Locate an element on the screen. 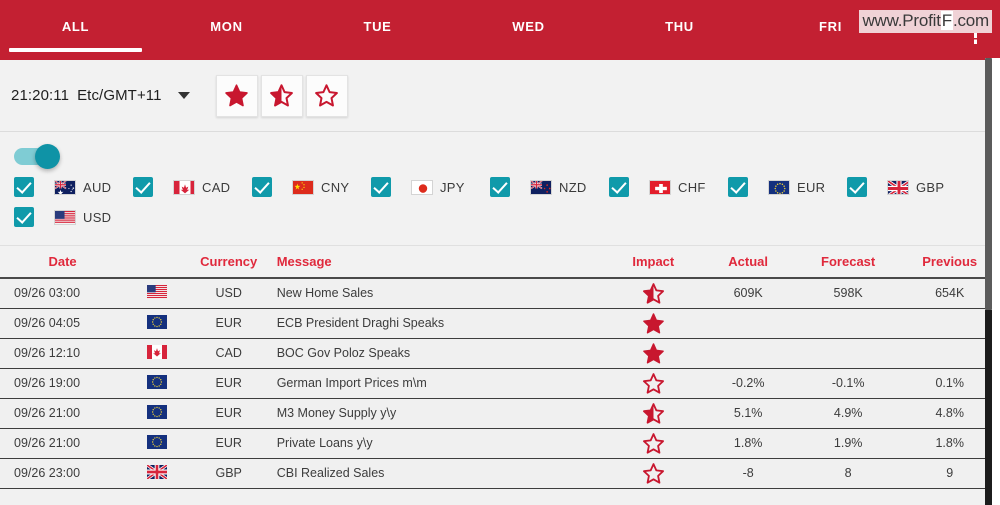  column-header-impact: Impact is located at coordinates (653, 262).